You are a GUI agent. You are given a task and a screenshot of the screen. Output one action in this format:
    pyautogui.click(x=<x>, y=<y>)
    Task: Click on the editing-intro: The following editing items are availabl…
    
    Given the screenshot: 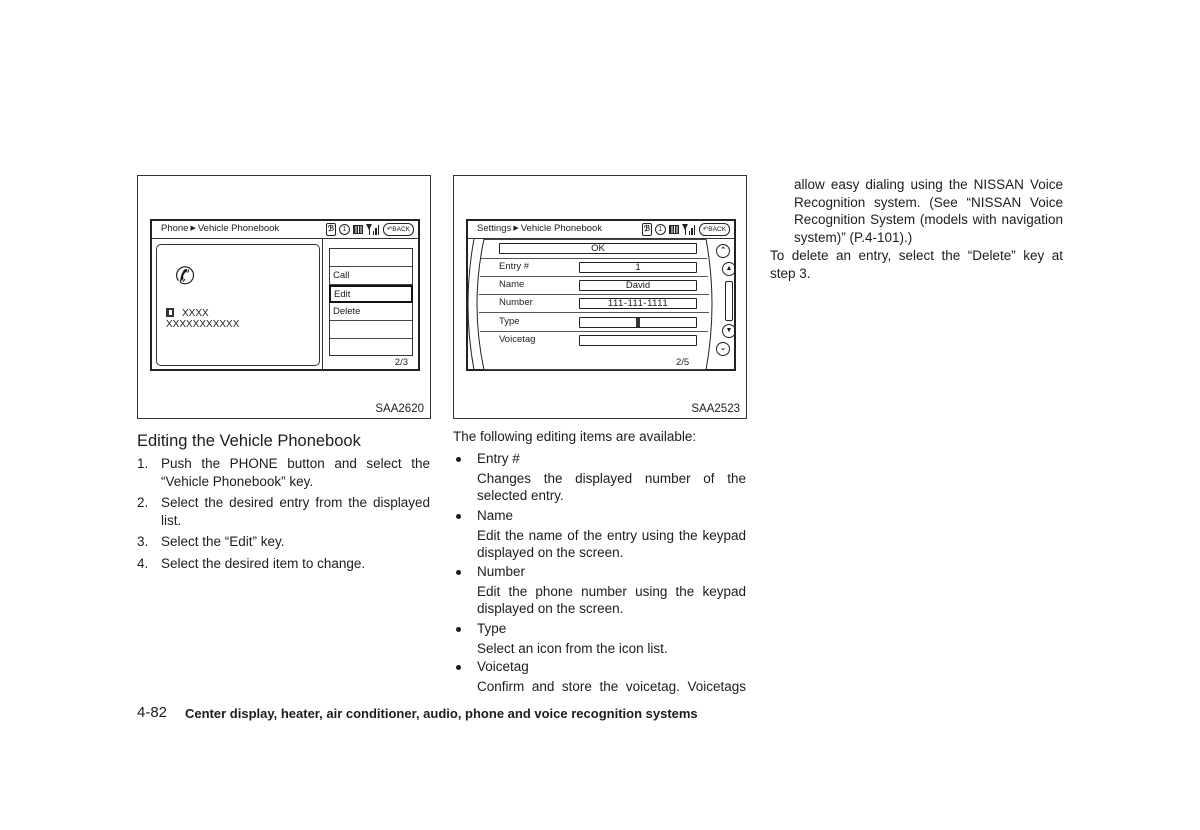 What is the action you would take?
    pyautogui.click(x=575, y=436)
    